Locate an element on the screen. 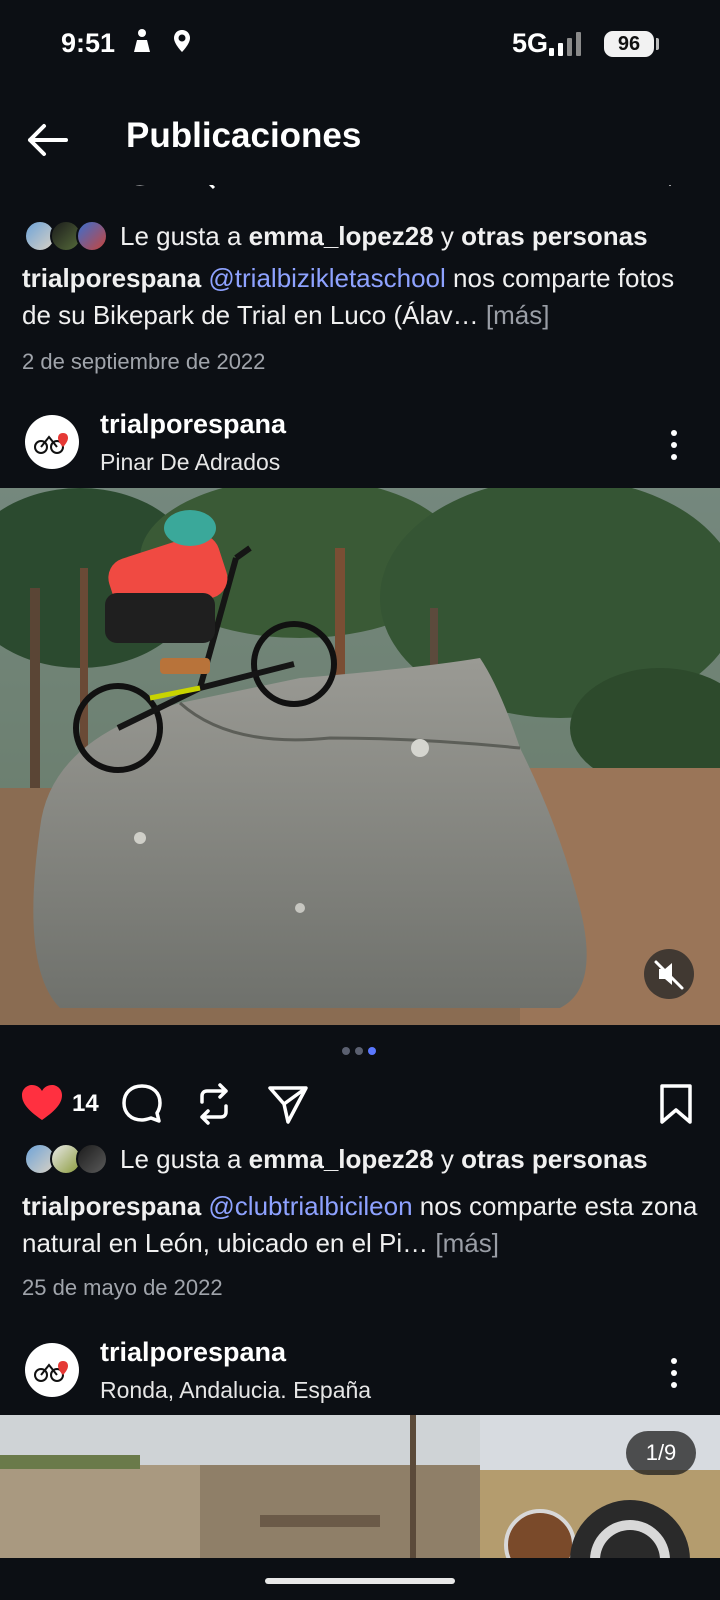 The height and width of the screenshot is (1600, 720). post-media: 1/9 is located at coordinates (360, 1487).